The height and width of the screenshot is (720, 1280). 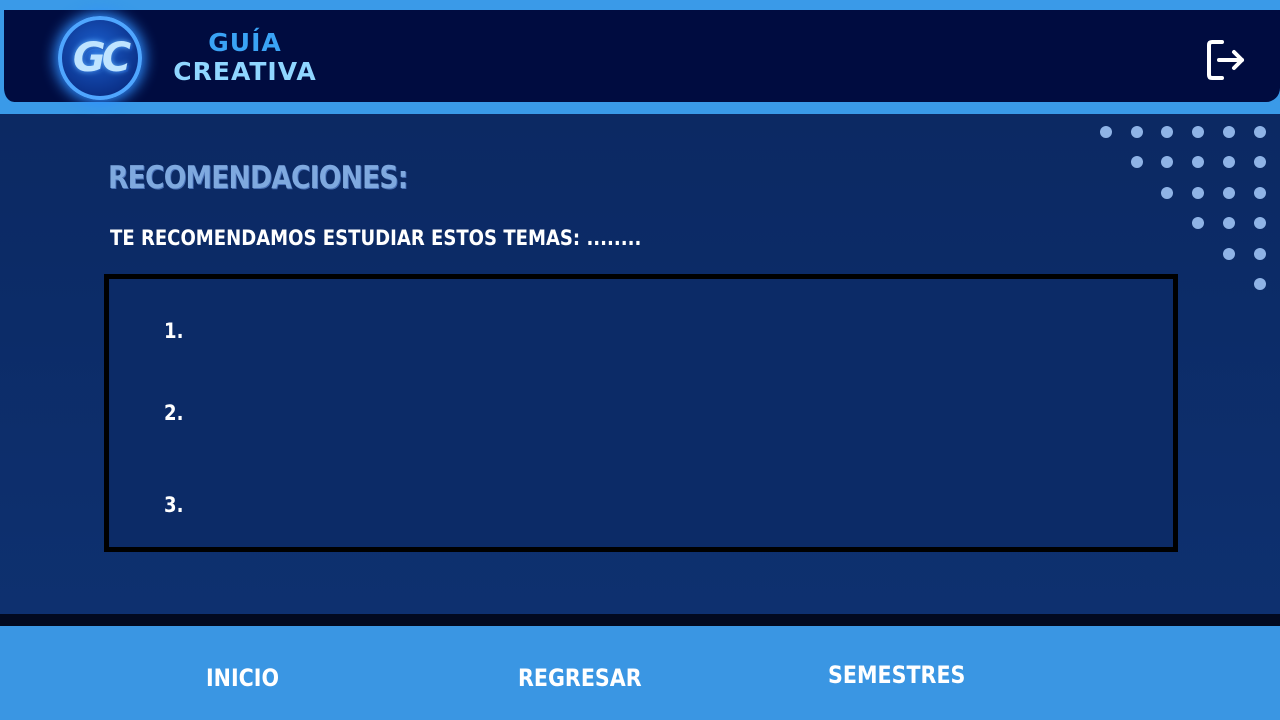 What do you see at coordinates (174, 505) in the screenshot?
I see `topic-item-3: 3.` at bounding box center [174, 505].